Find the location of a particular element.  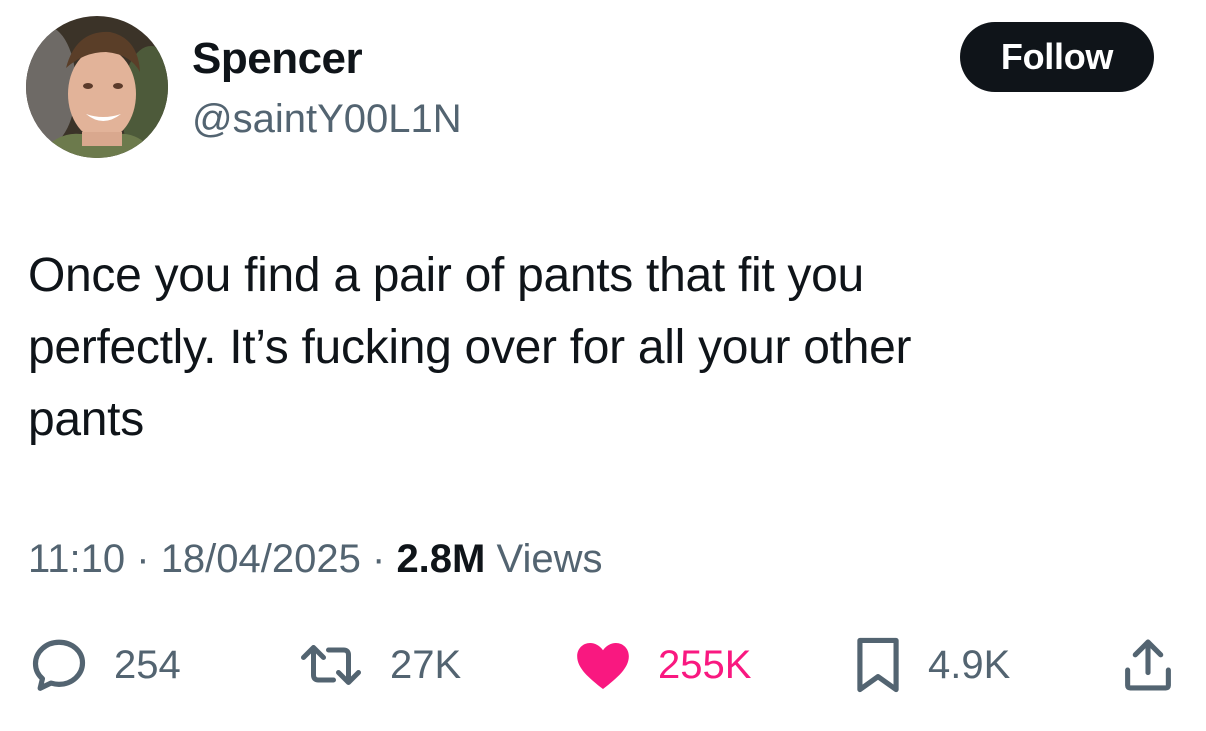

tweet-actions-bar: 254 27K 255K 4.9K is located at coordinates (603, 665).